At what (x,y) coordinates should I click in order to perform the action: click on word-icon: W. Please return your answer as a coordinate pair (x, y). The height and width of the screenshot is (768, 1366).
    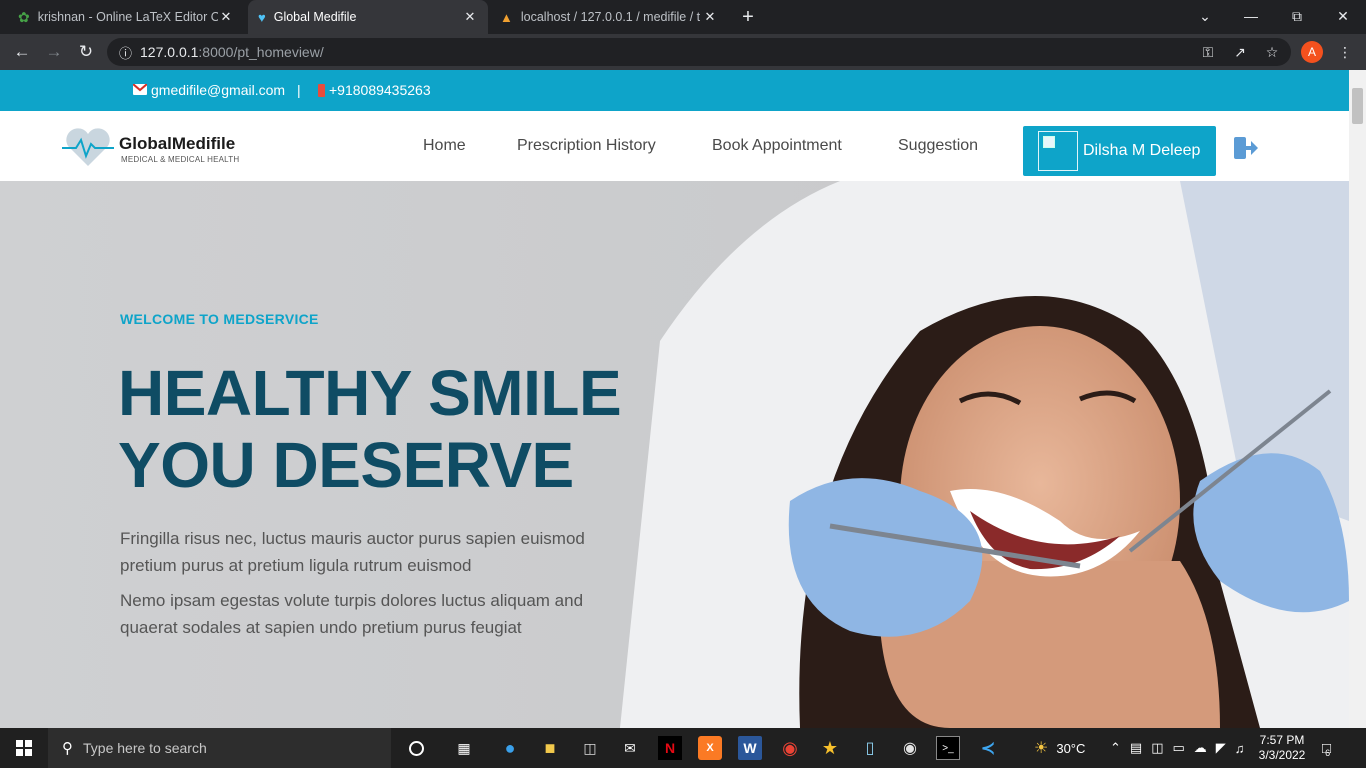
    Looking at the image, I should click on (750, 748).